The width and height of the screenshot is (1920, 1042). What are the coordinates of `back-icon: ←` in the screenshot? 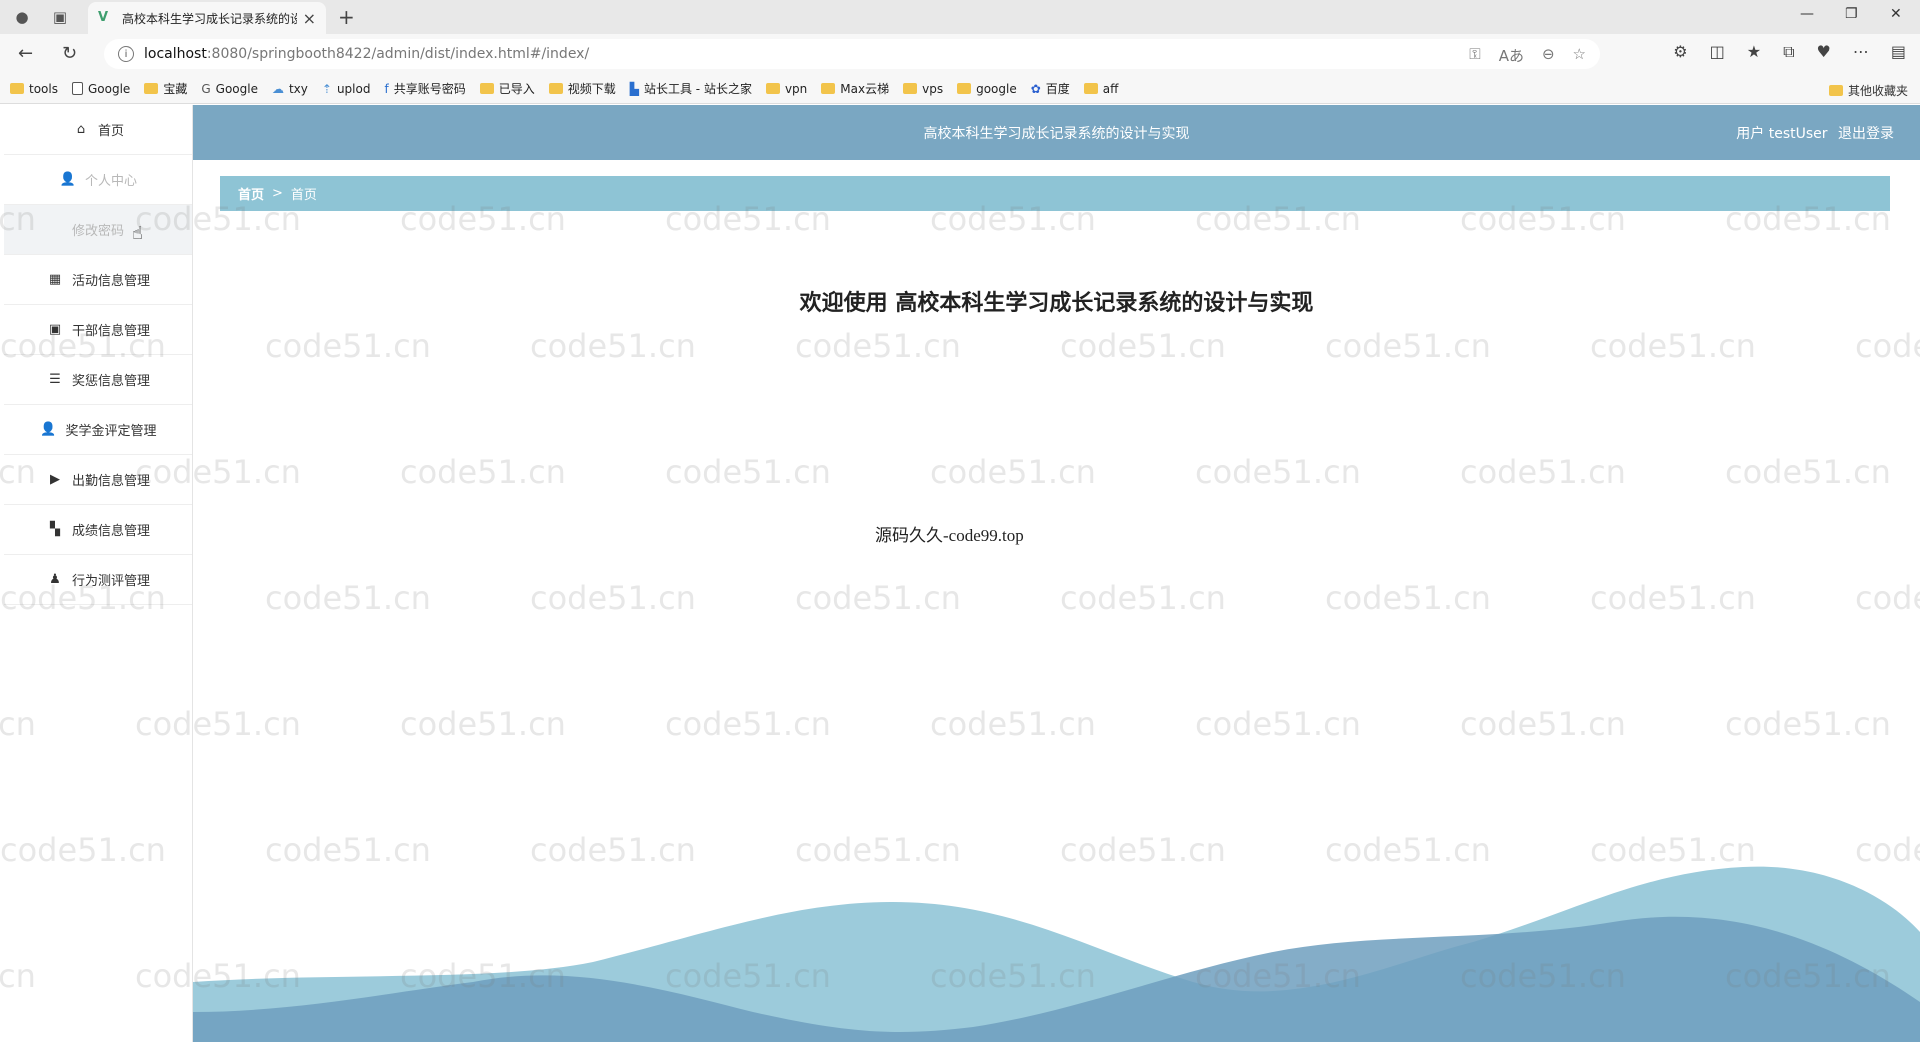 It's located at (25, 53).